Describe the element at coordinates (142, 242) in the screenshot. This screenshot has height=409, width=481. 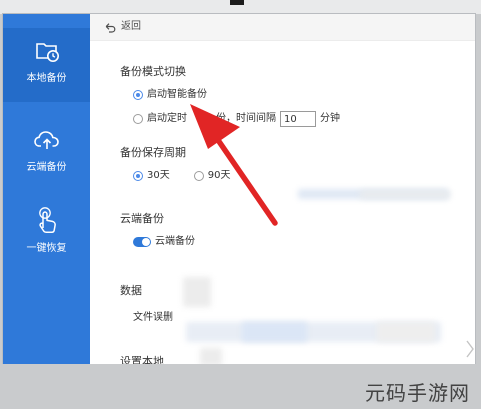
I see `cloud-backup-toggle` at that location.